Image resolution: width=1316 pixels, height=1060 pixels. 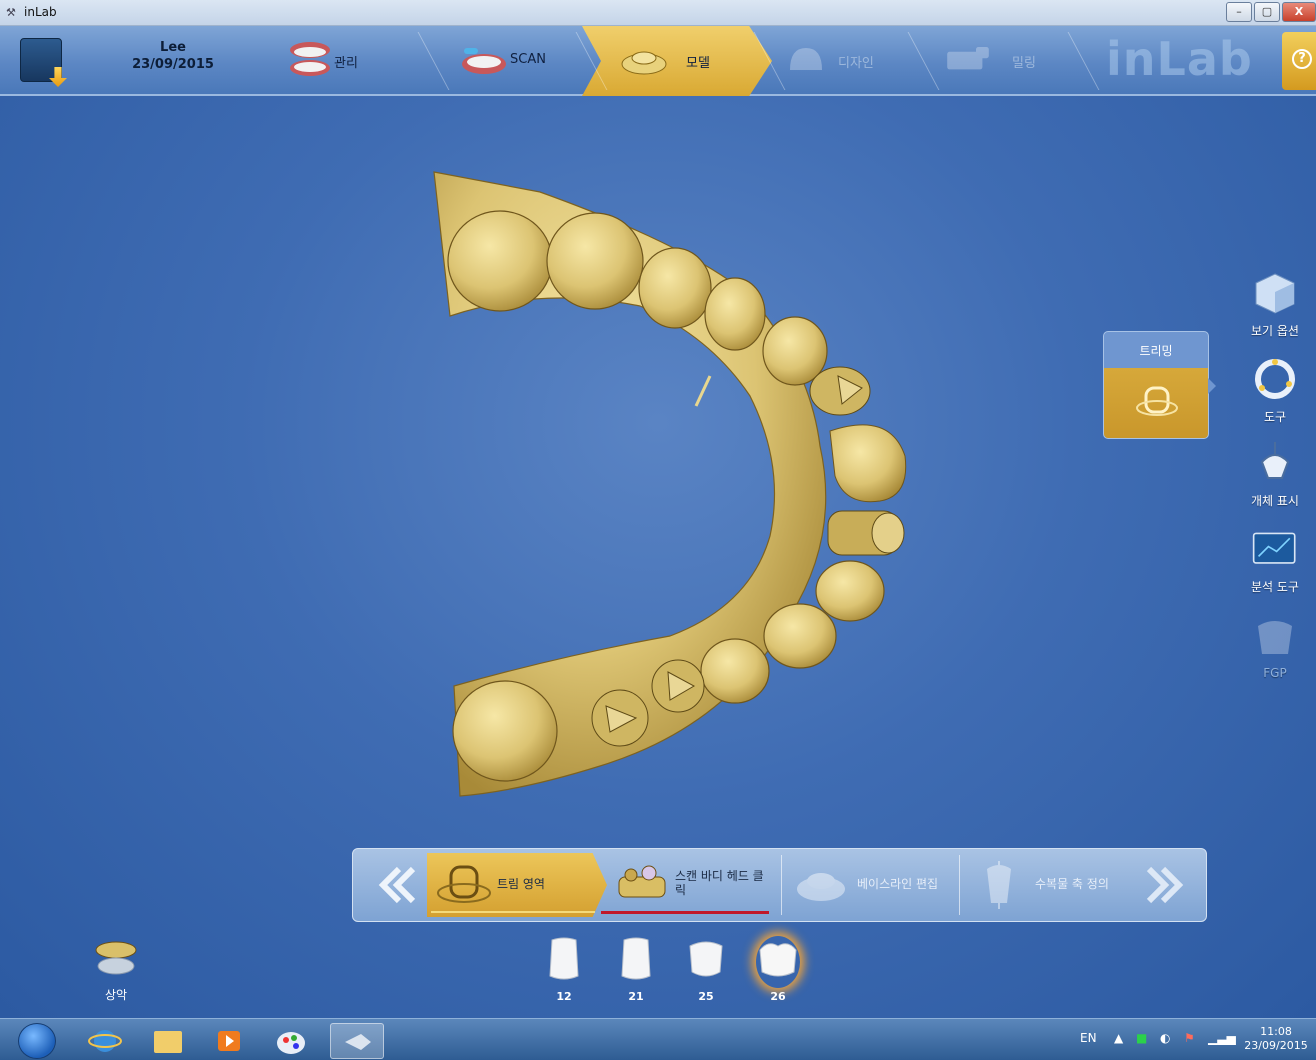 What do you see at coordinates (1159, 385) in the screenshot?
I see `trimming-panel: 트리밍` at bounding box center [1159, 385].